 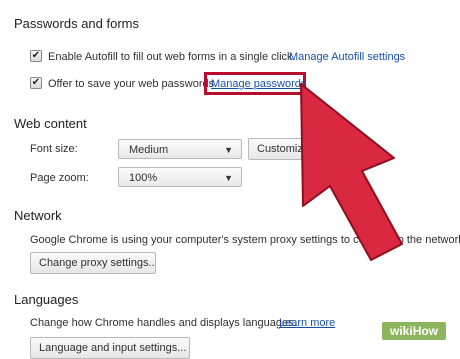 I want to click on watermark-how: How, so click(x=425, y=331).